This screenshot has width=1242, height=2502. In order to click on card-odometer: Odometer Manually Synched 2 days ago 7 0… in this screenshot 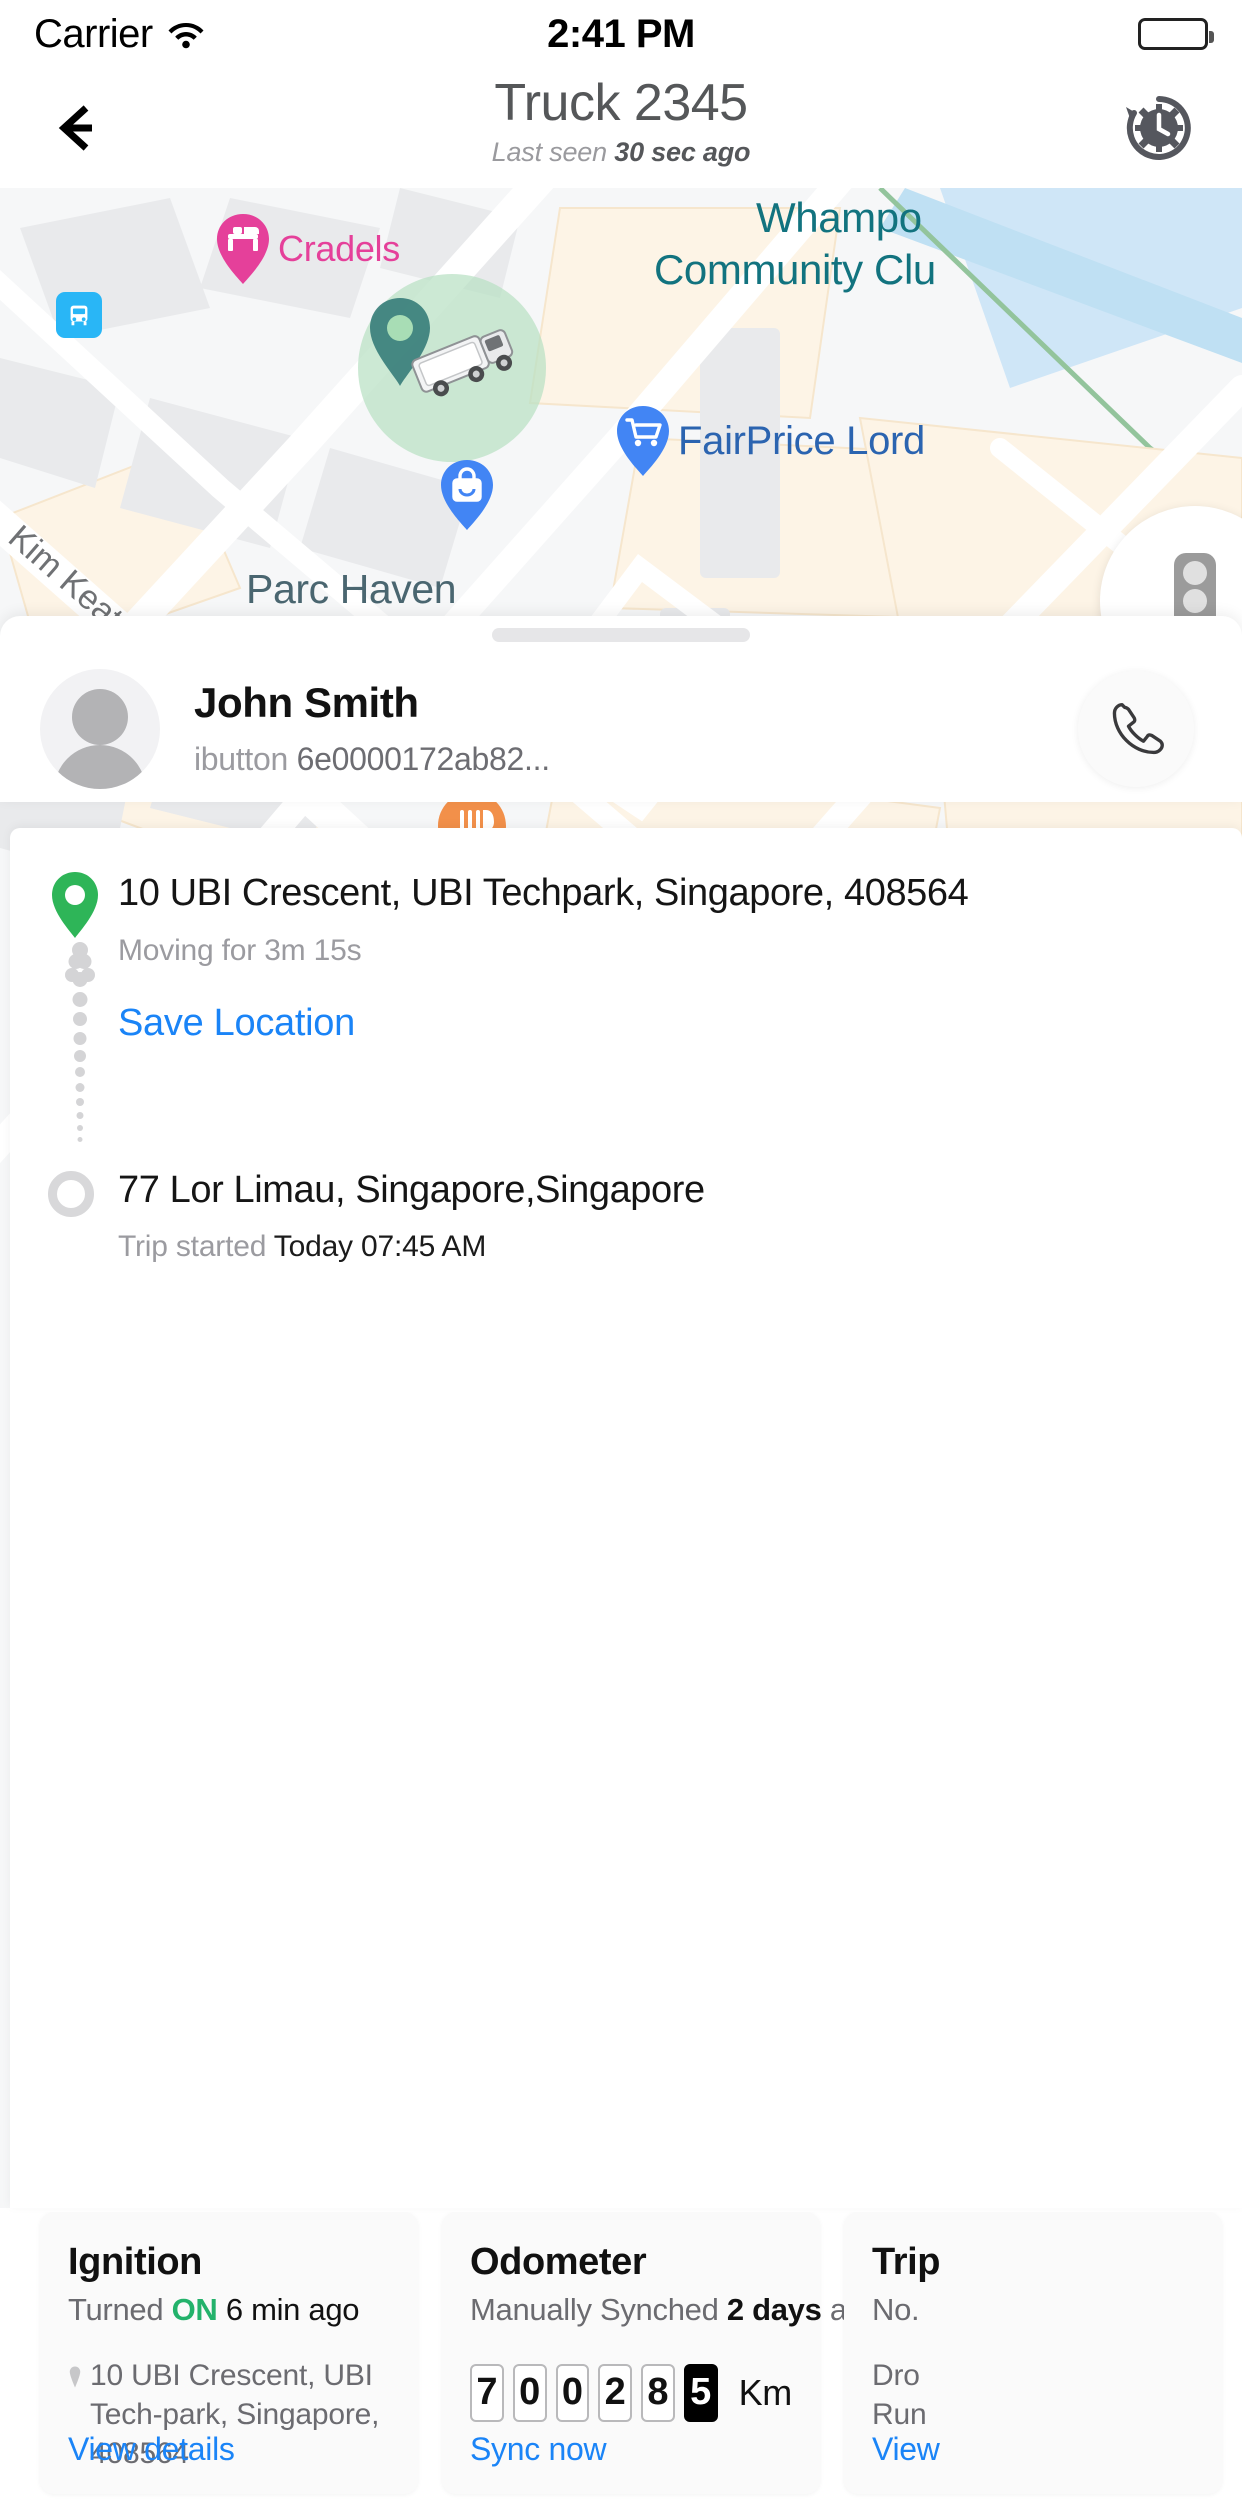, I will do `click(661, 2353)`.